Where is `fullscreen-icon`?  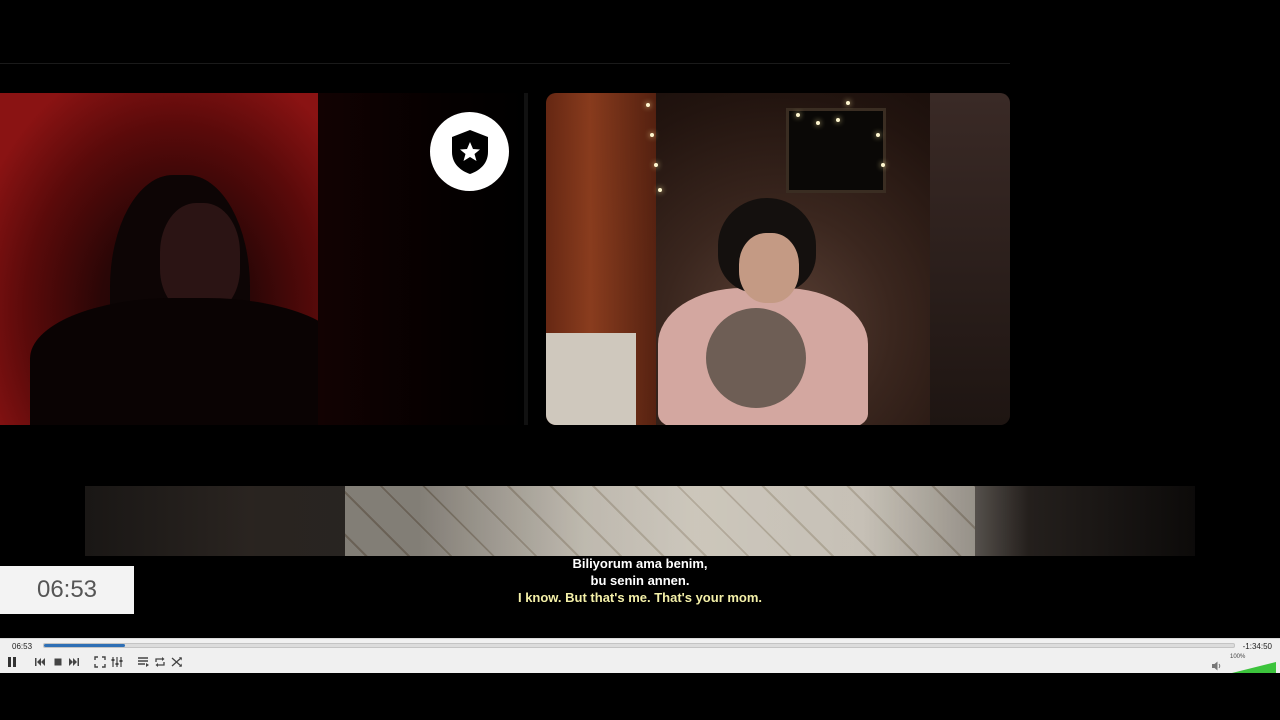 fullscreen-icon is located at coordinates (100, 662).